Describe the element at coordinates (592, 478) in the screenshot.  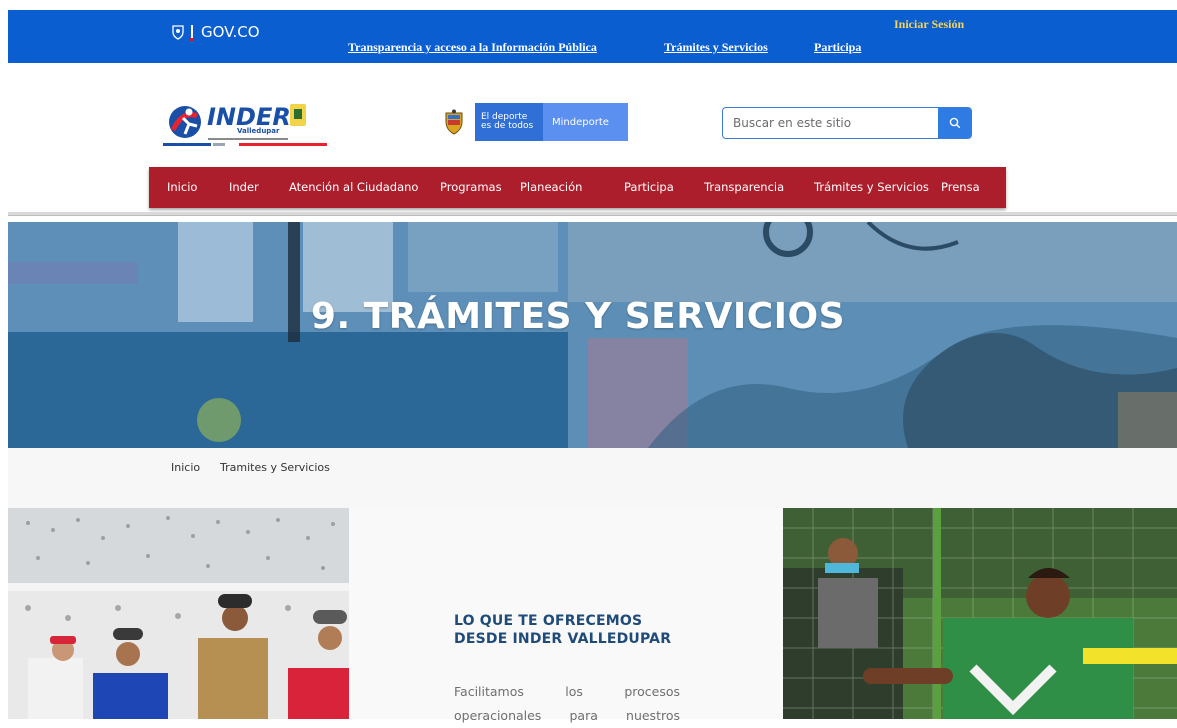
I see `breadcrumb: Inicio Tramites y Servicios` at that location.